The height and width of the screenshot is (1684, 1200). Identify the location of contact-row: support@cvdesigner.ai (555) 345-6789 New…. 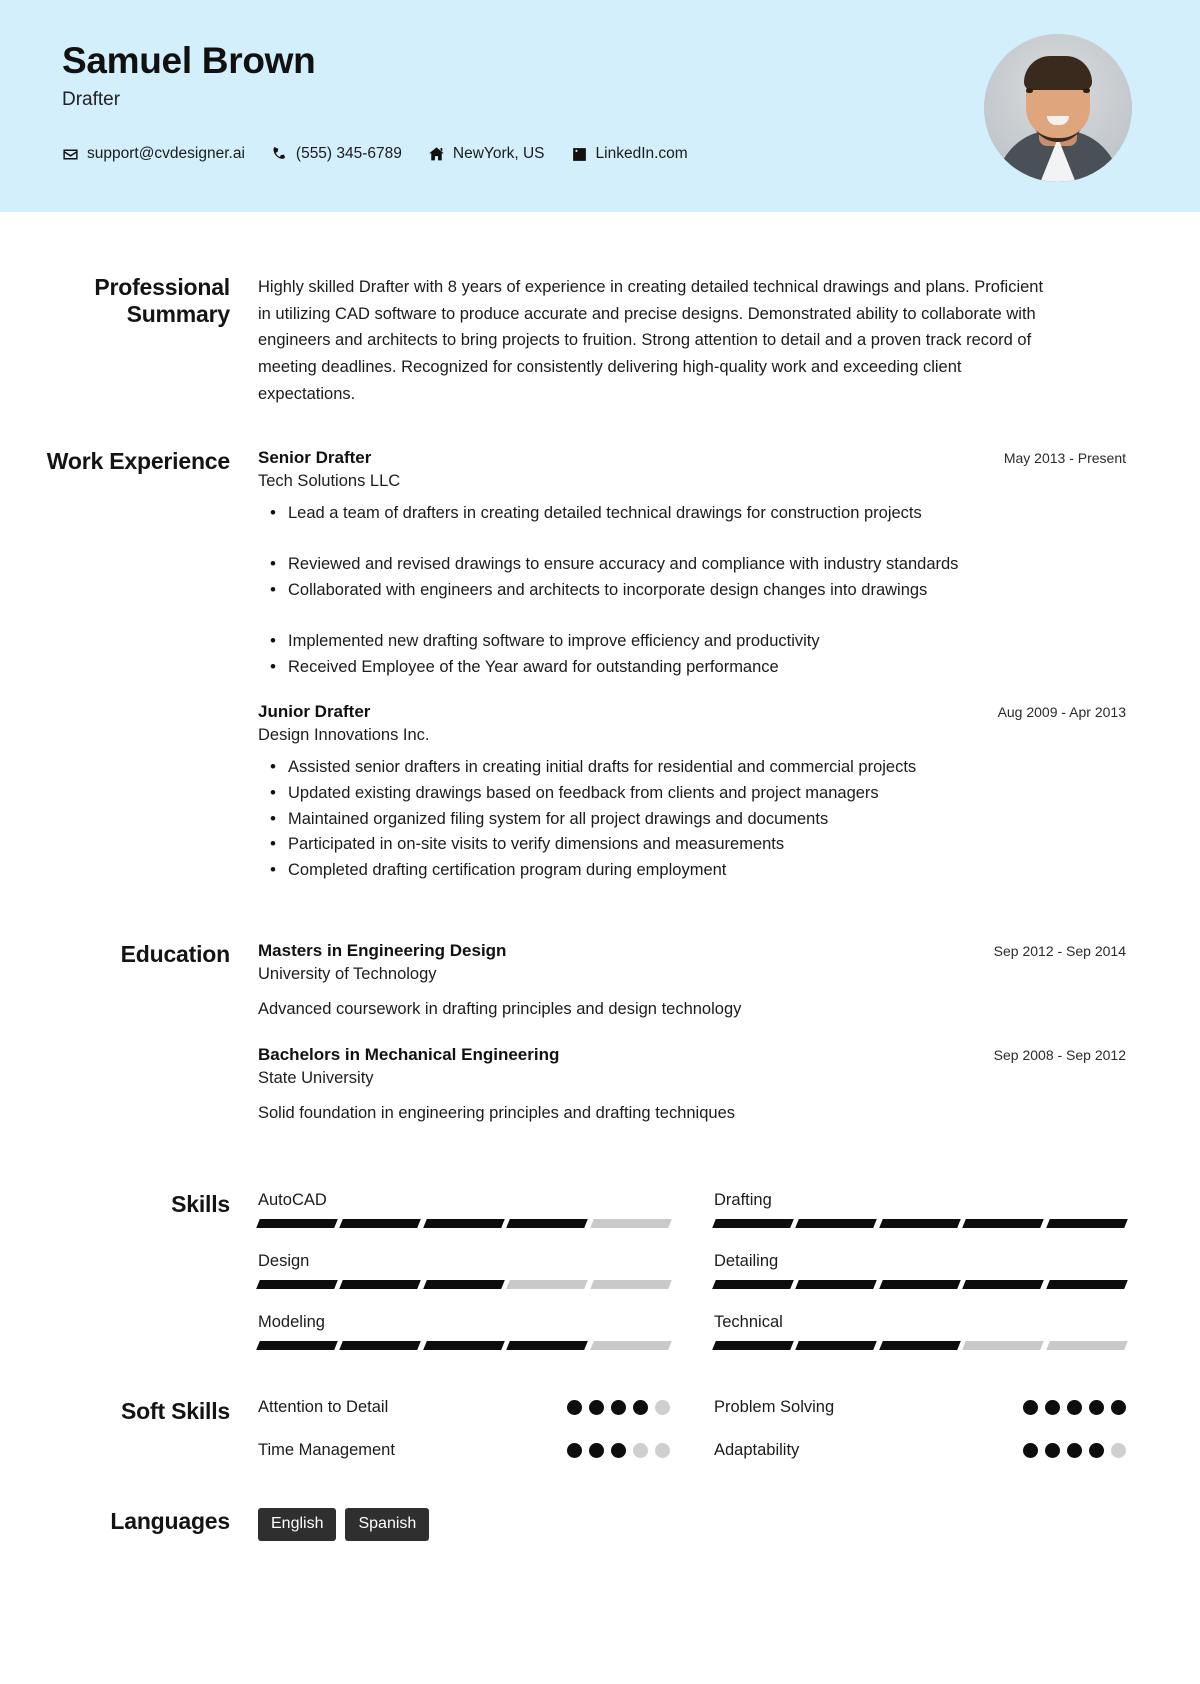
(375, 154).